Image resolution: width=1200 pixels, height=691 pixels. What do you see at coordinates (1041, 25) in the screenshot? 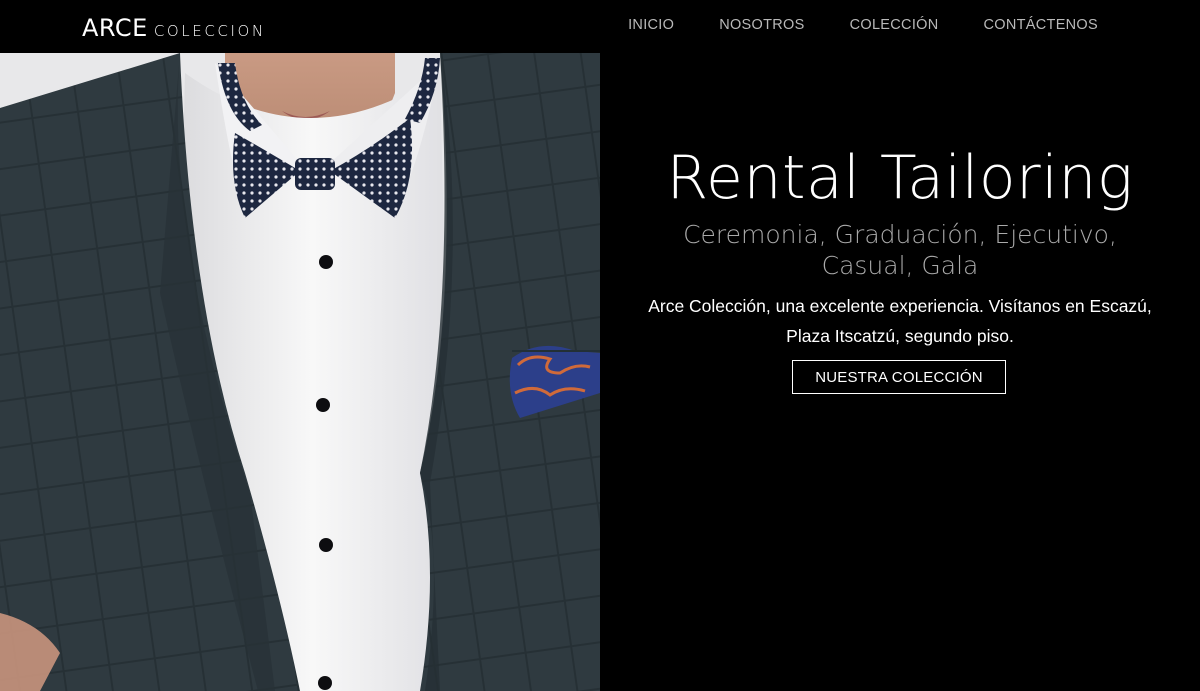
I see `nav-item-contactenos: CONTÁCTENOS` at bounding box center [1041, 25].